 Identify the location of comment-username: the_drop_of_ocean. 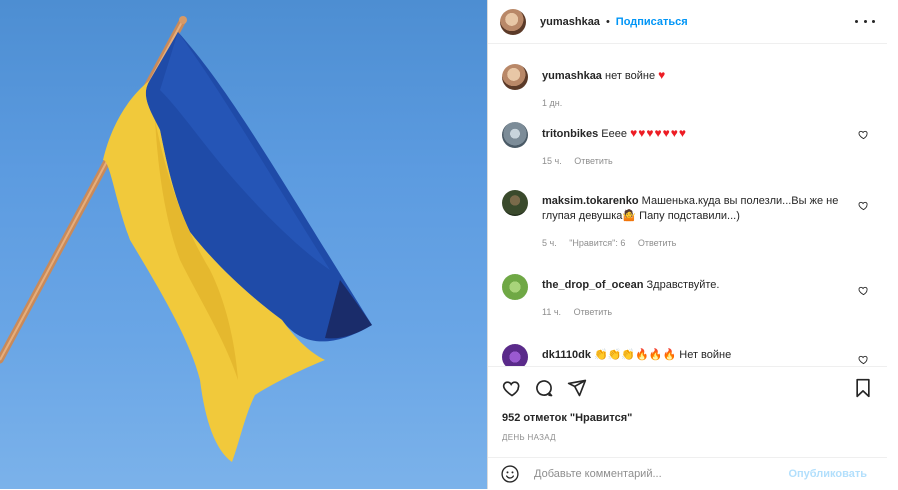
(592, 285).